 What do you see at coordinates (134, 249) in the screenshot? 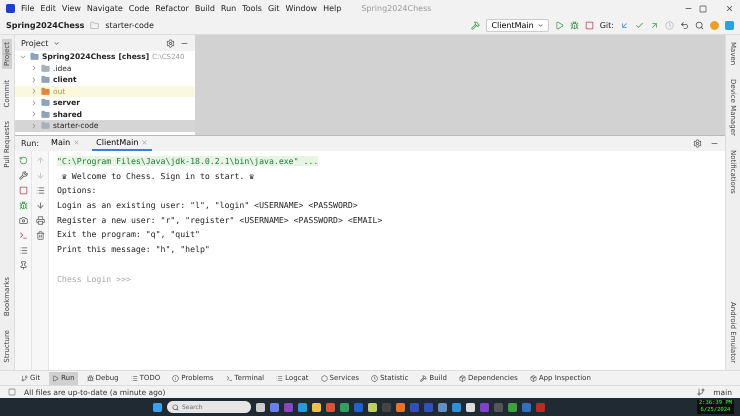
I see `console-line: Print this message: "h", "help"` at bounding box center [134, 249].